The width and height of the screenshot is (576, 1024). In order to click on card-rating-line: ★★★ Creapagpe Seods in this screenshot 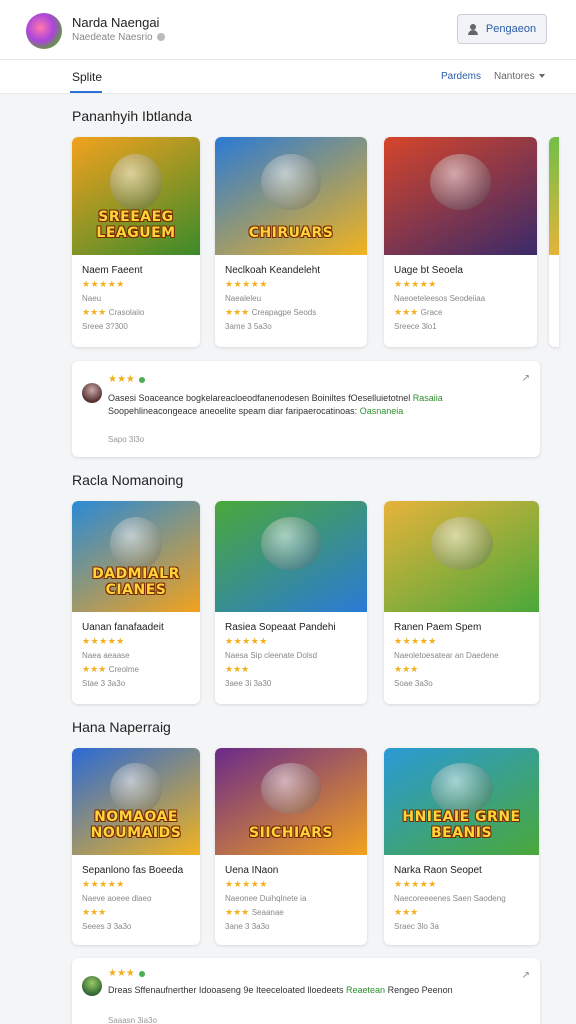, I will do `click(271, 312)`.